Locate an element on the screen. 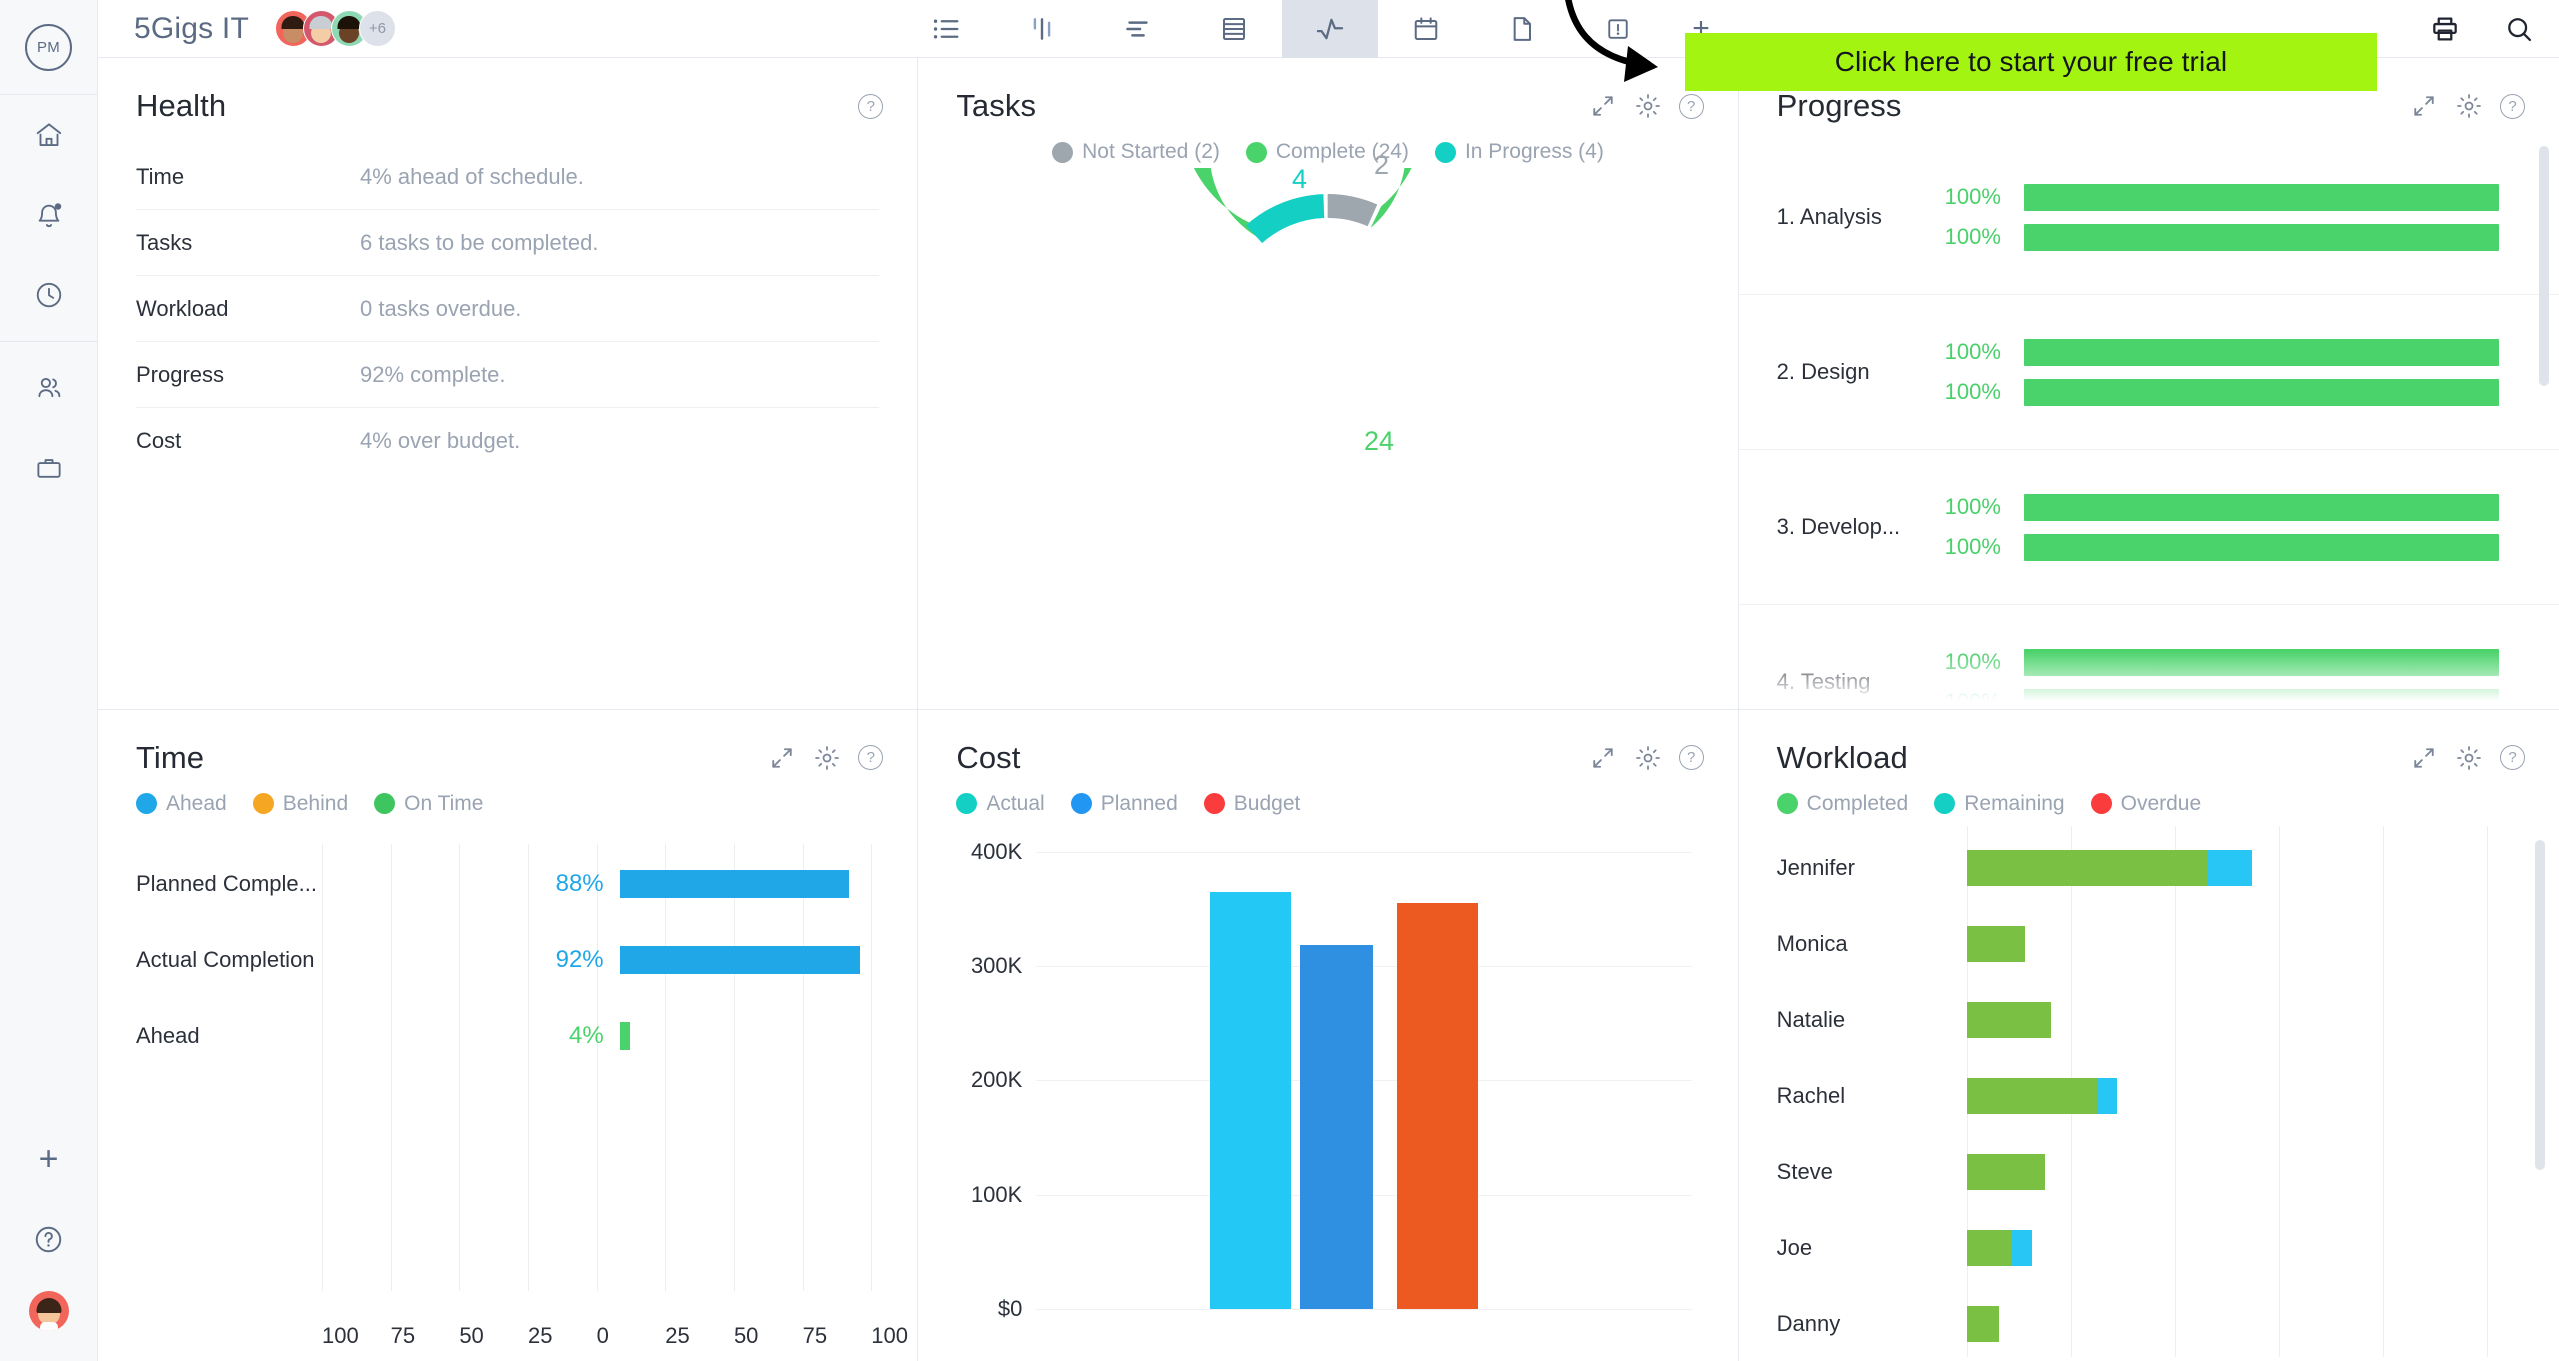 The width and height of the screenshot is (2559, 1361). cost-bar-planned is located at coordinates (1336, 1127).